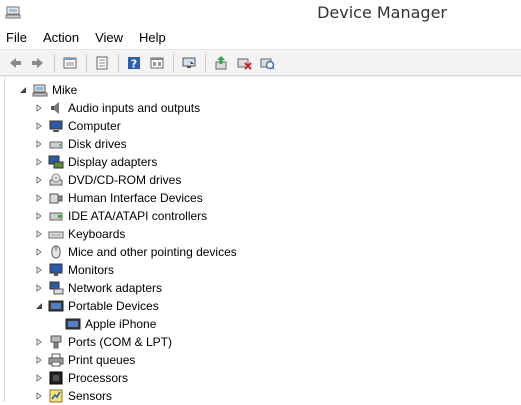 This screenshot has height=405, width=521. I want to click on tree-item-processors: Processors, so click(80, 378).